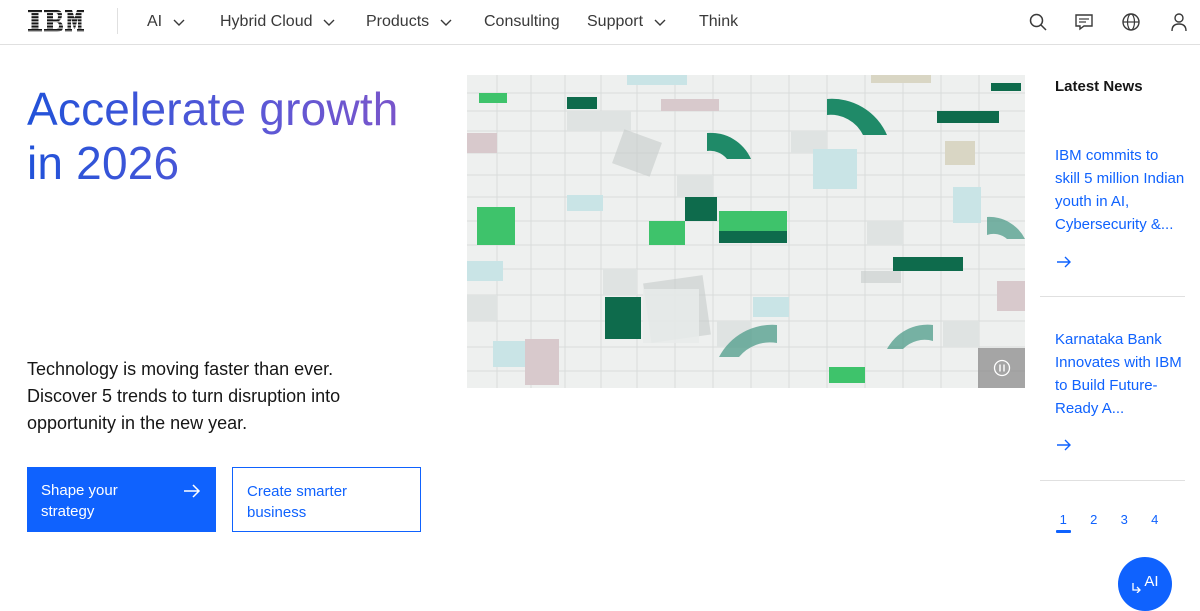 The image size is (1200, 611). I want to click on chat-arrow-icon, so click(1137, 588).